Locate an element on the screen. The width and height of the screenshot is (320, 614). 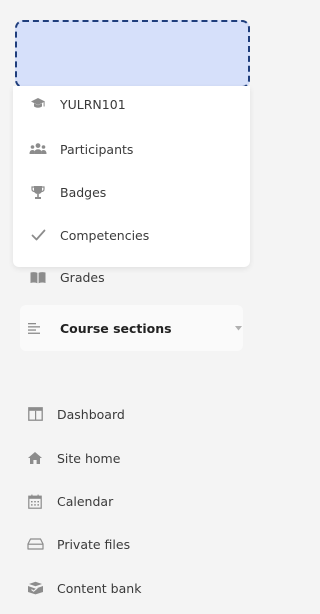
calendar-icon is located at coordinates (35, 501).